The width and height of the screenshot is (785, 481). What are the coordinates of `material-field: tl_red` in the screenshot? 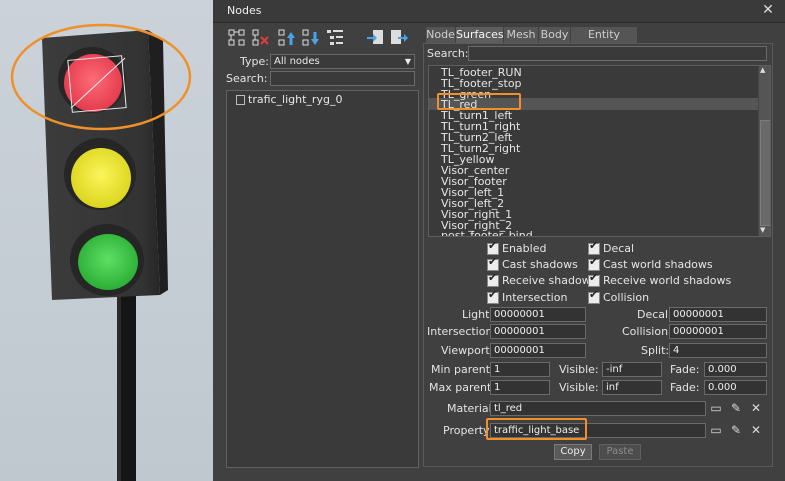 It's located at (598, 408).